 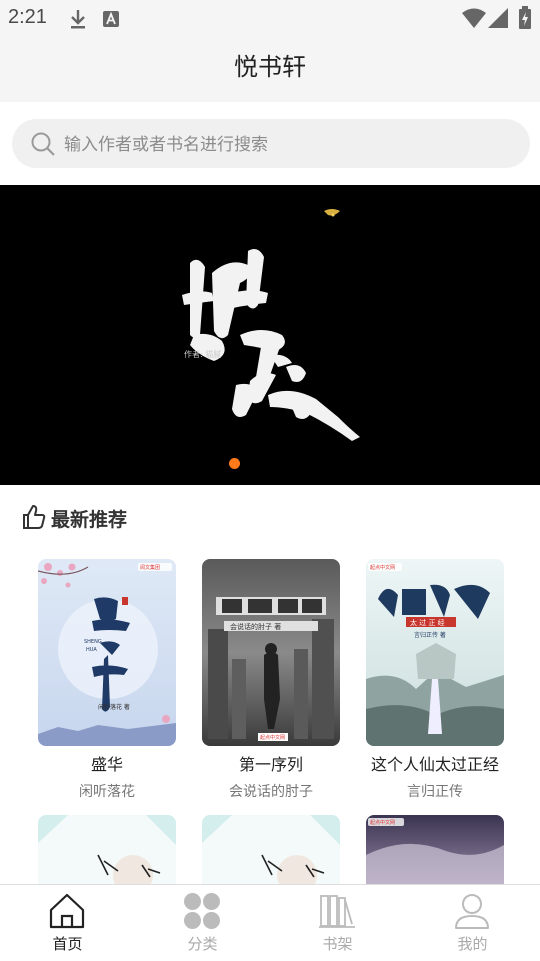 I want to click on book-cover: SHENG HUA 闲听落花 著 阅文集团, so click(x=107, y=652).